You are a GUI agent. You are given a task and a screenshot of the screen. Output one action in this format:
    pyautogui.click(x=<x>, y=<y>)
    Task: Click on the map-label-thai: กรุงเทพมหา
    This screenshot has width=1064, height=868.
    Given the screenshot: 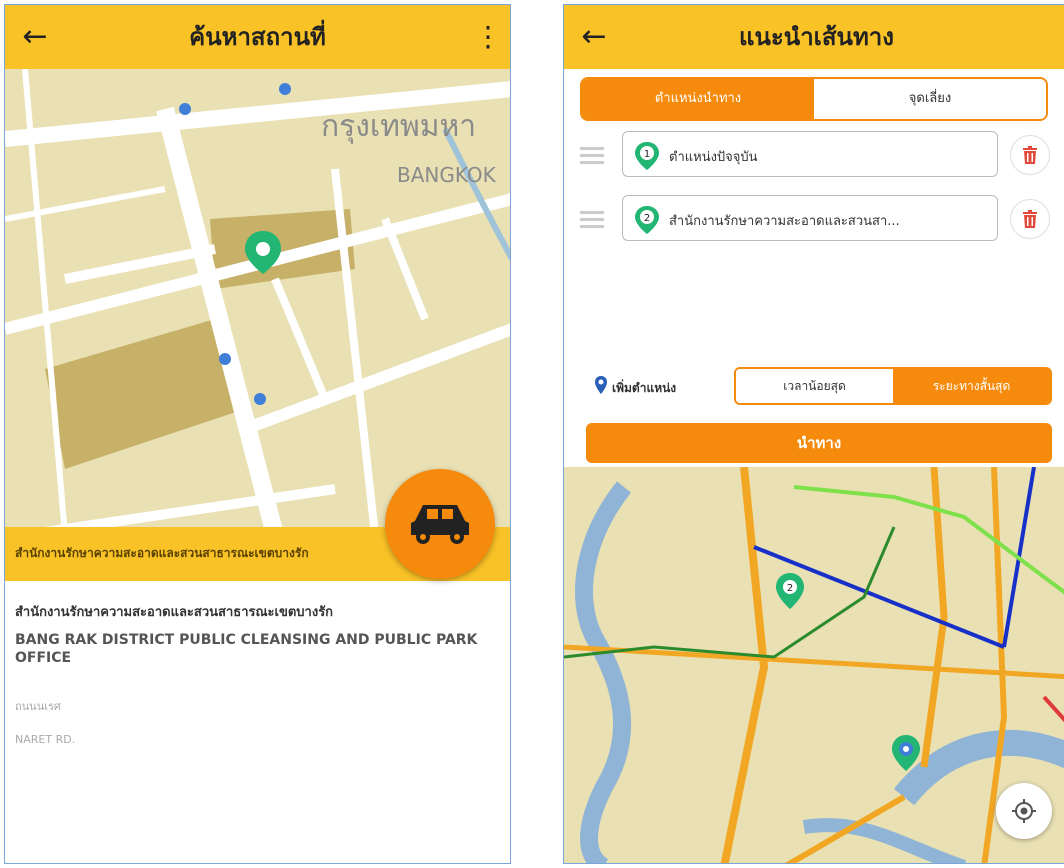 What is the action you would take?
    pyautogui.click(x=399, y=126)
    